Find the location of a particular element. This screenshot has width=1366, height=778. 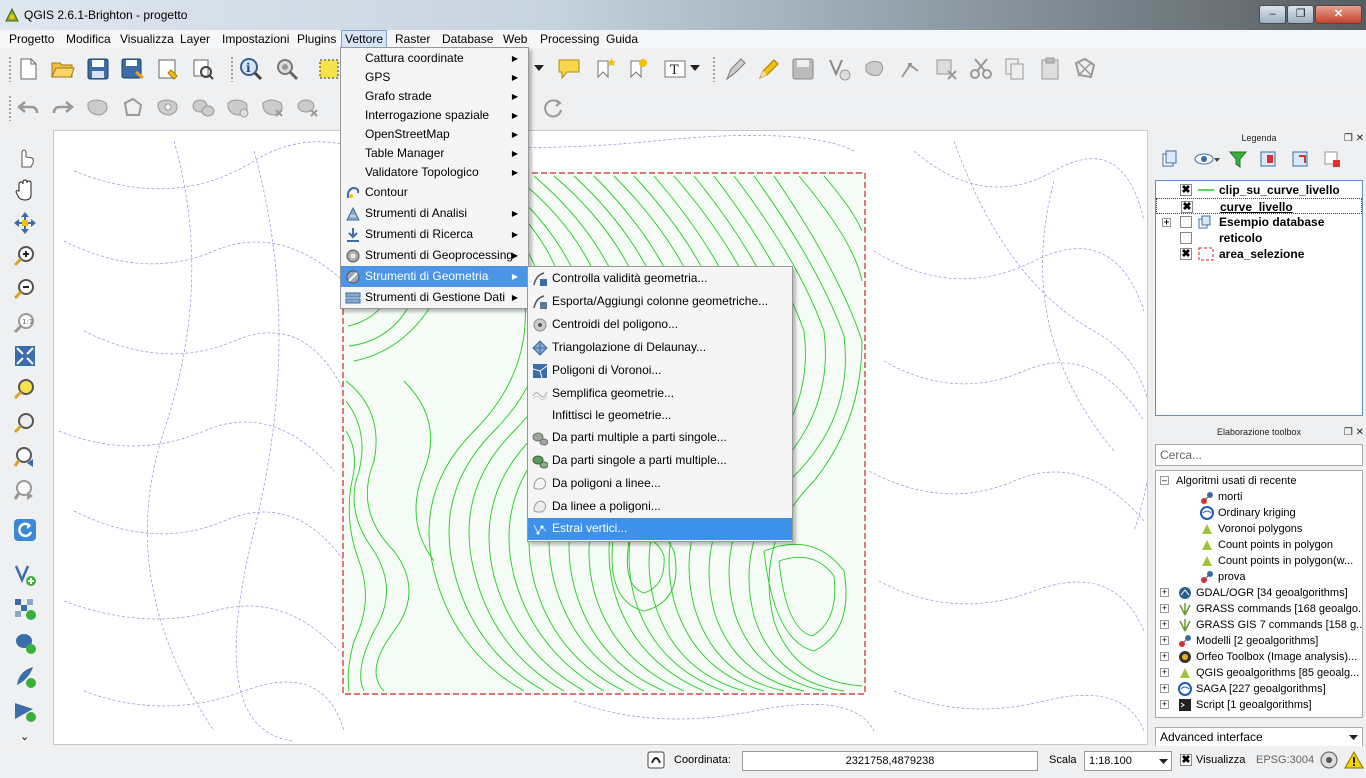

save-edits-icon is located at coordinates (803, 69).